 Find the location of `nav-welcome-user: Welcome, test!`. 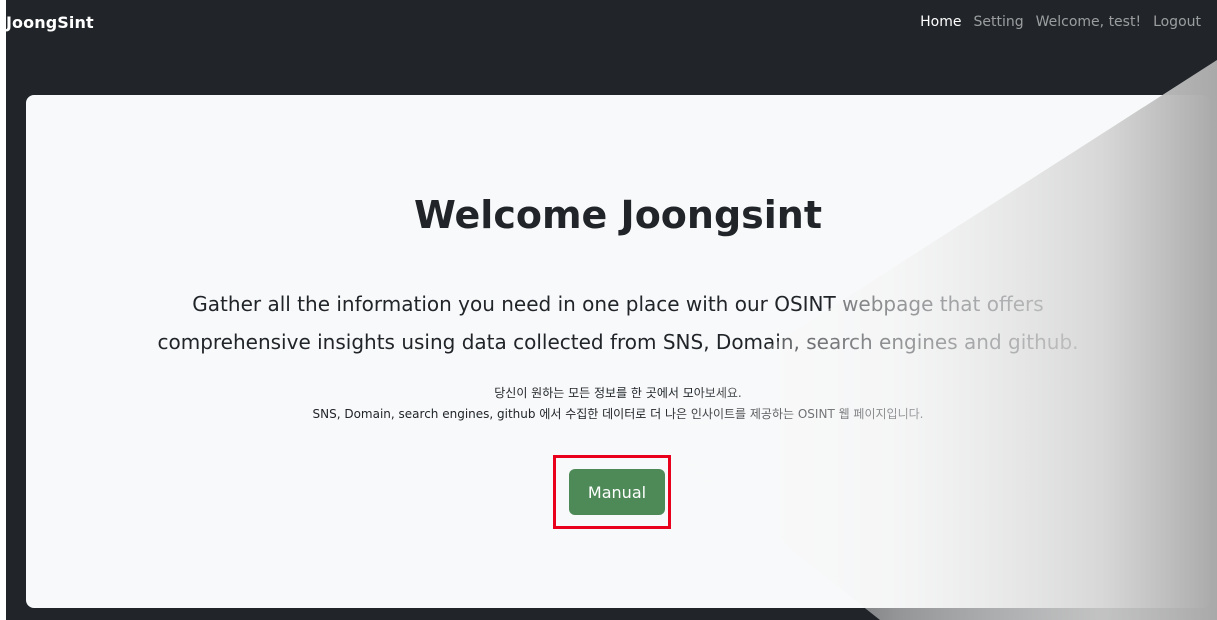

nav-welcome-user: Welcome, test! is located at coordinates (1088, 22).